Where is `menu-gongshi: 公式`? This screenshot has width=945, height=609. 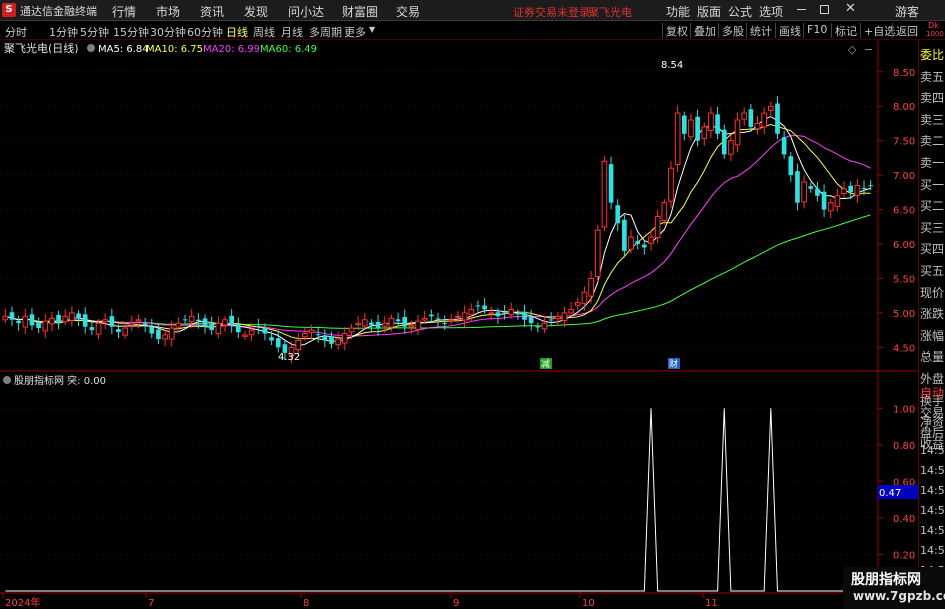 menu-gongshi: 公式 is located at coordinates (740, 11).